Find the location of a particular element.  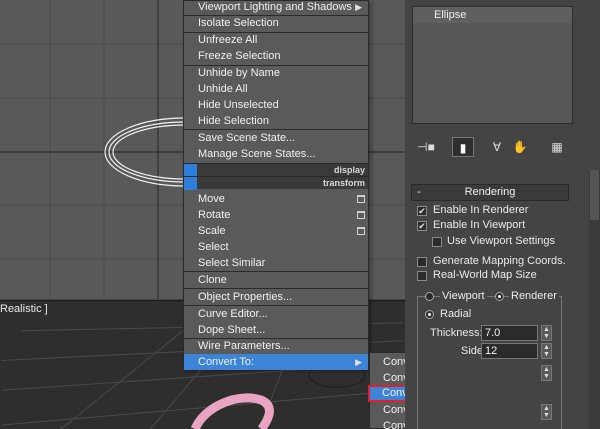

menu-item-unhide-all: Unhide All is located at coordinates (276, 89).